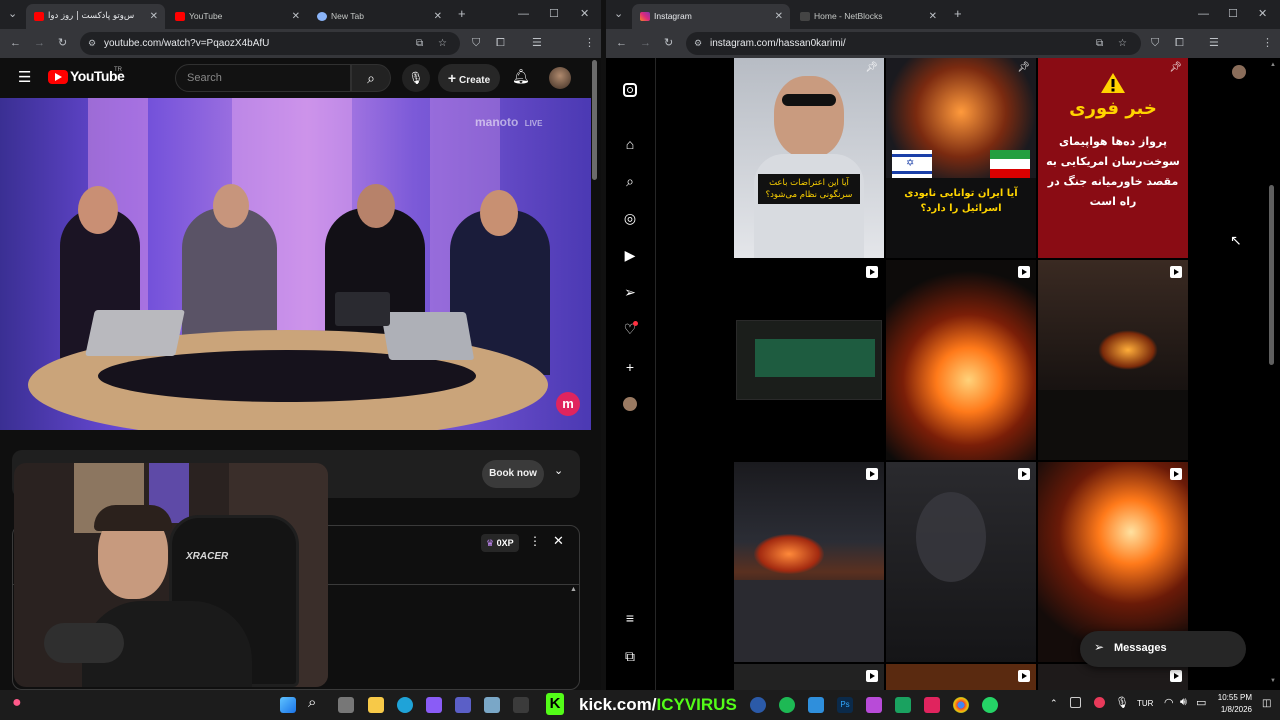  What do you see at coordinates (1266, 703) in the screenshot?
I see `notifications-center-icon: ◫` at bounding box center [1266, 703].